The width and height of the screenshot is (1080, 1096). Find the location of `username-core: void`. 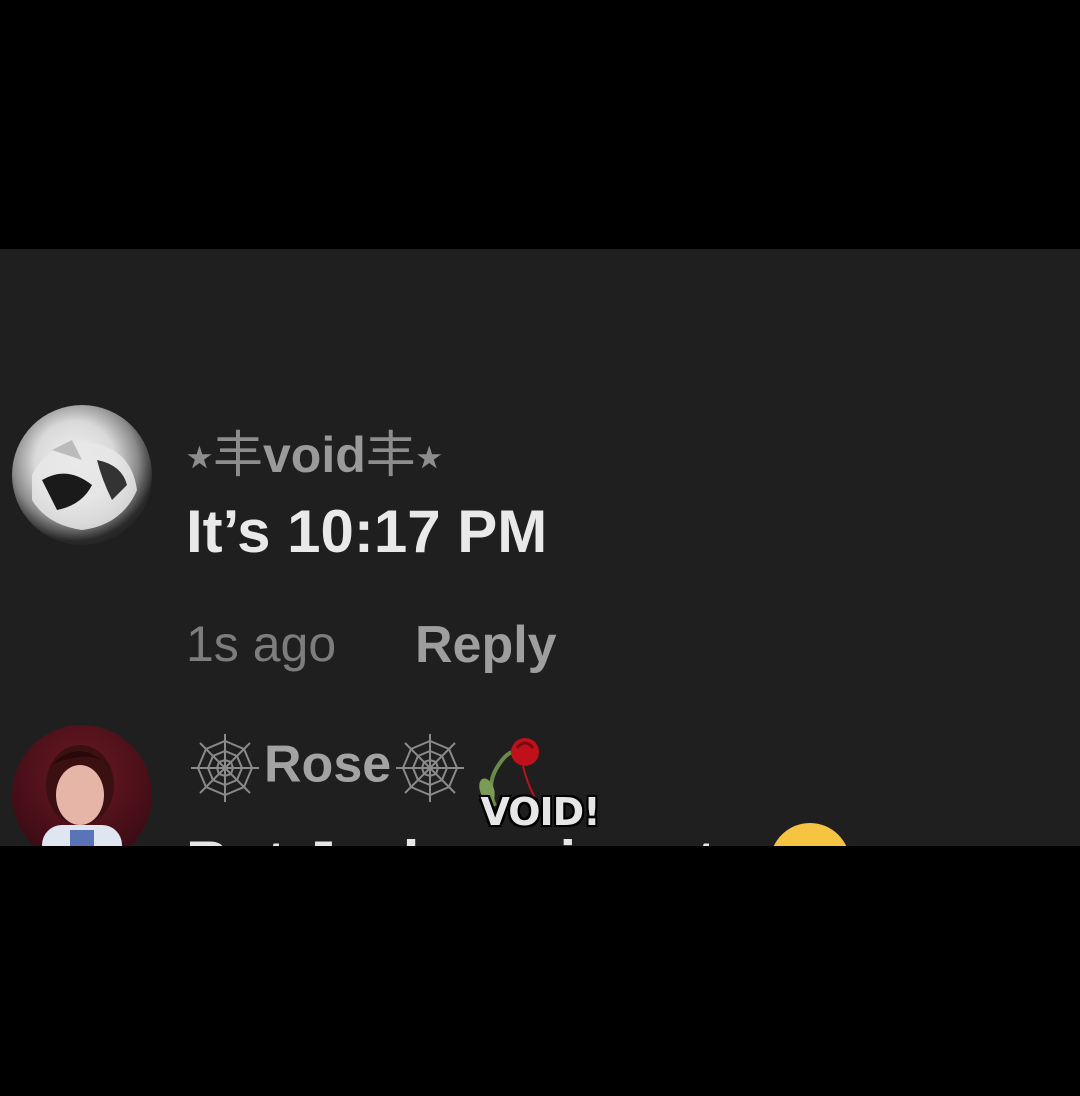

username-core: void is located at coordinates (314, 455).